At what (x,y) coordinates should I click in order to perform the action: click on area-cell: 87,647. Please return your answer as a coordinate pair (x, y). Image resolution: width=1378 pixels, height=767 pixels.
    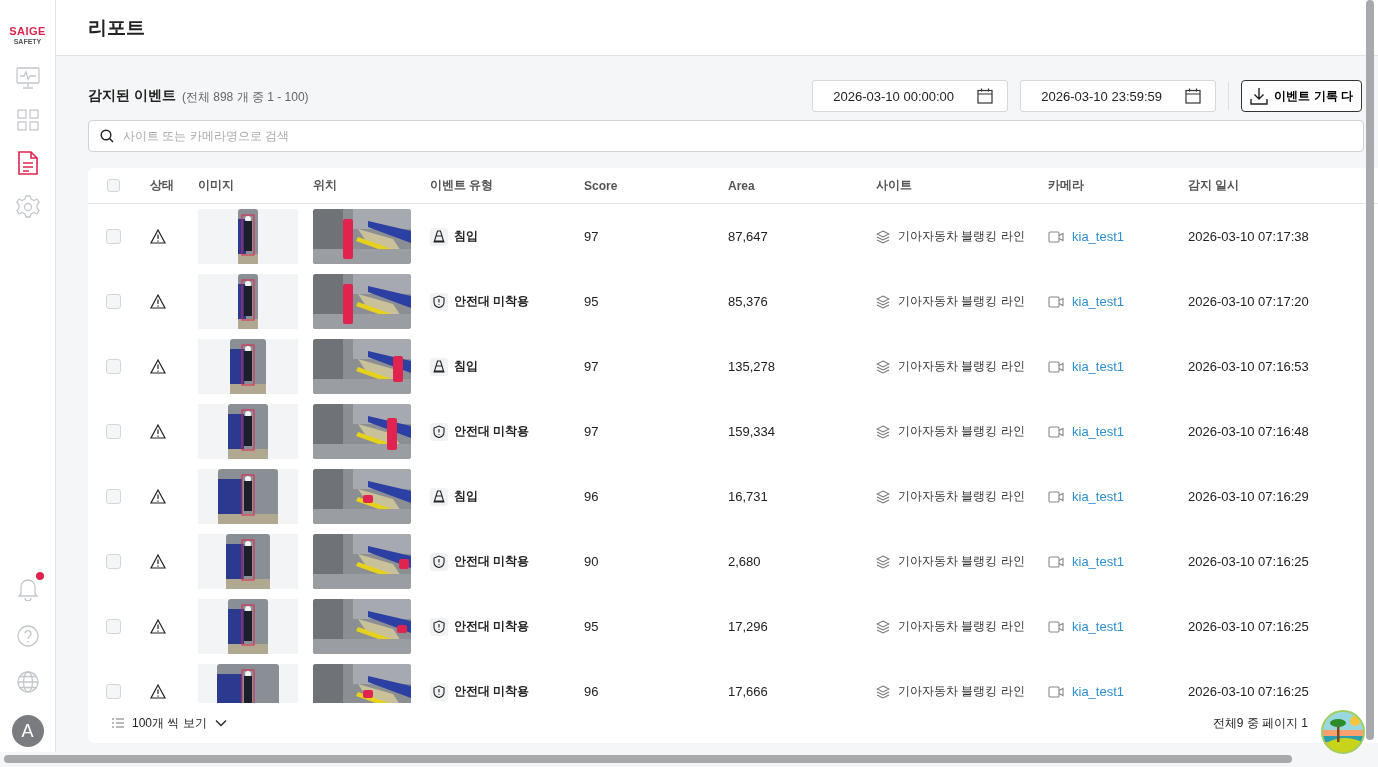
    Looking at the image, I should click on (748, 236).